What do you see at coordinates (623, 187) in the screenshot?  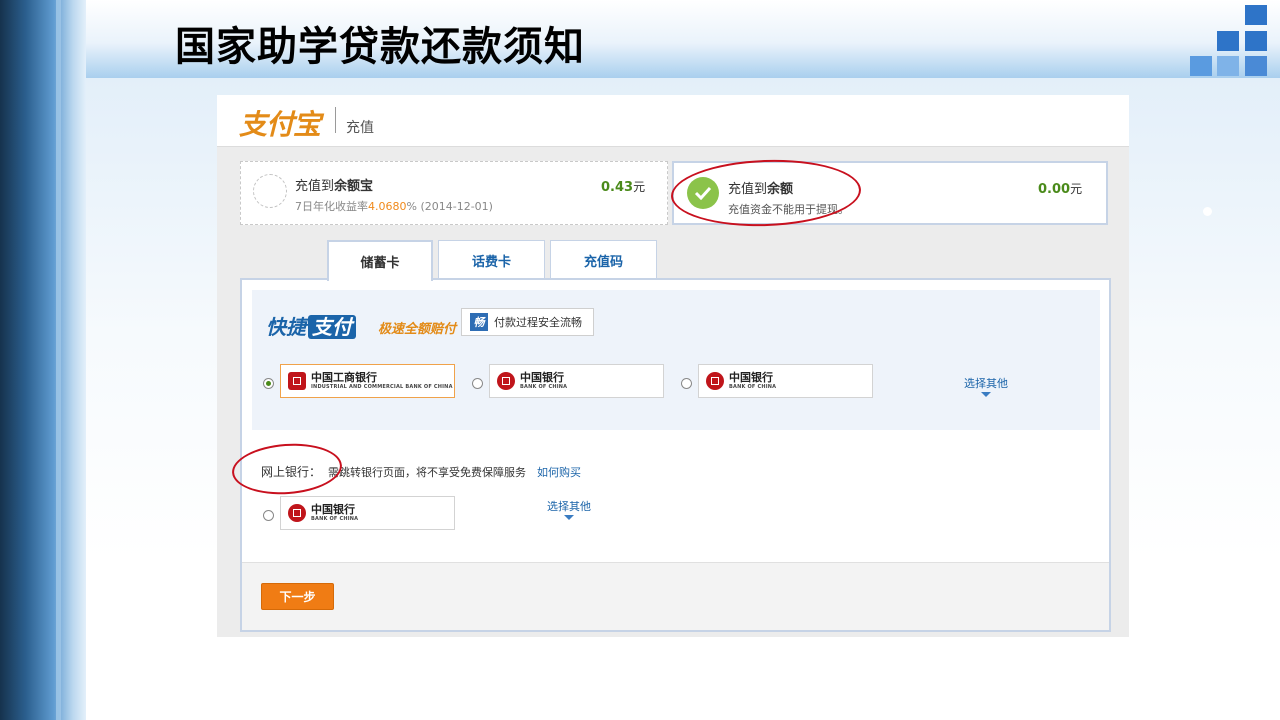 I see `card-amount: 0.43元` at bounding box center [623, 187].